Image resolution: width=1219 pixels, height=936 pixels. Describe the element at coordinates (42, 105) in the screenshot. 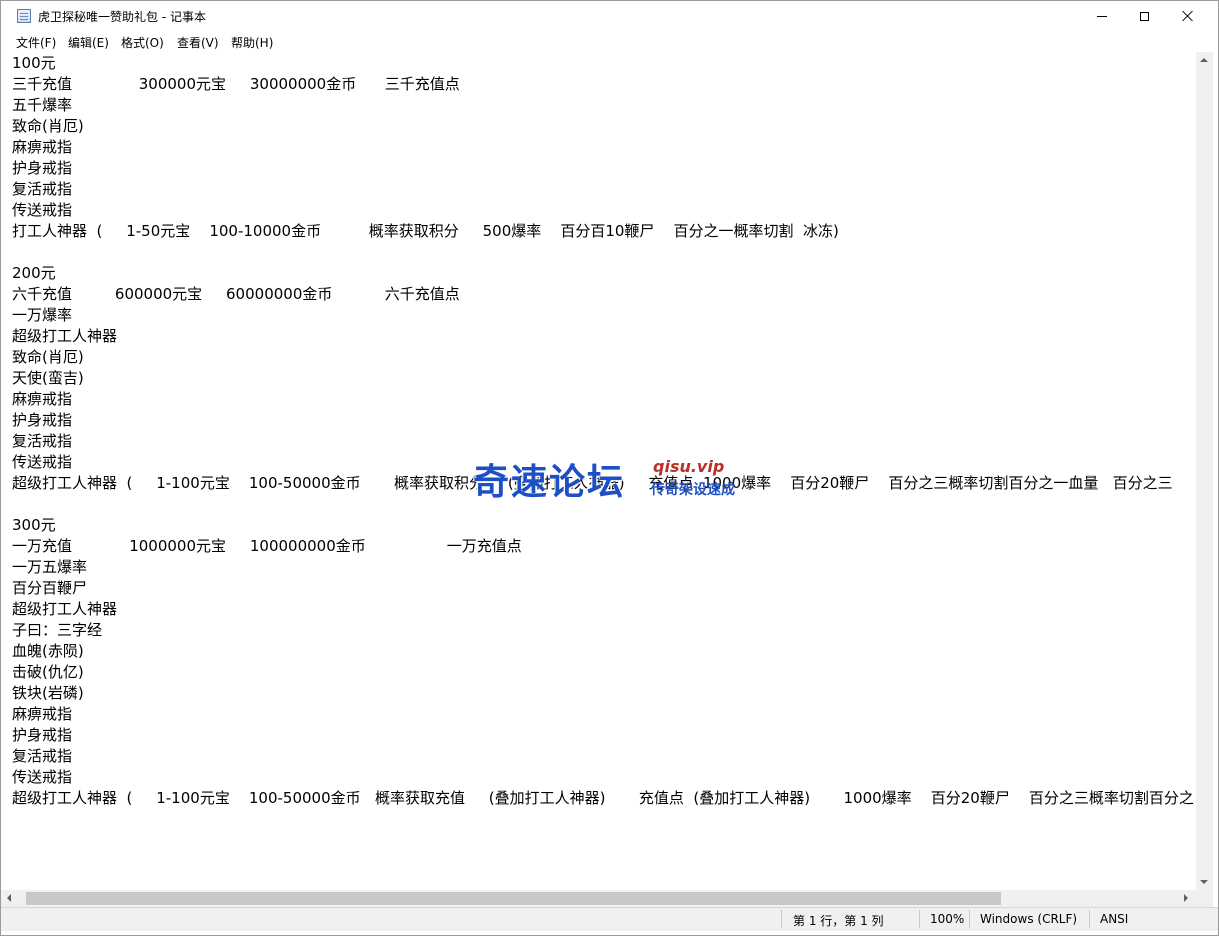

I see `text-line: 五千爆率` at that location.